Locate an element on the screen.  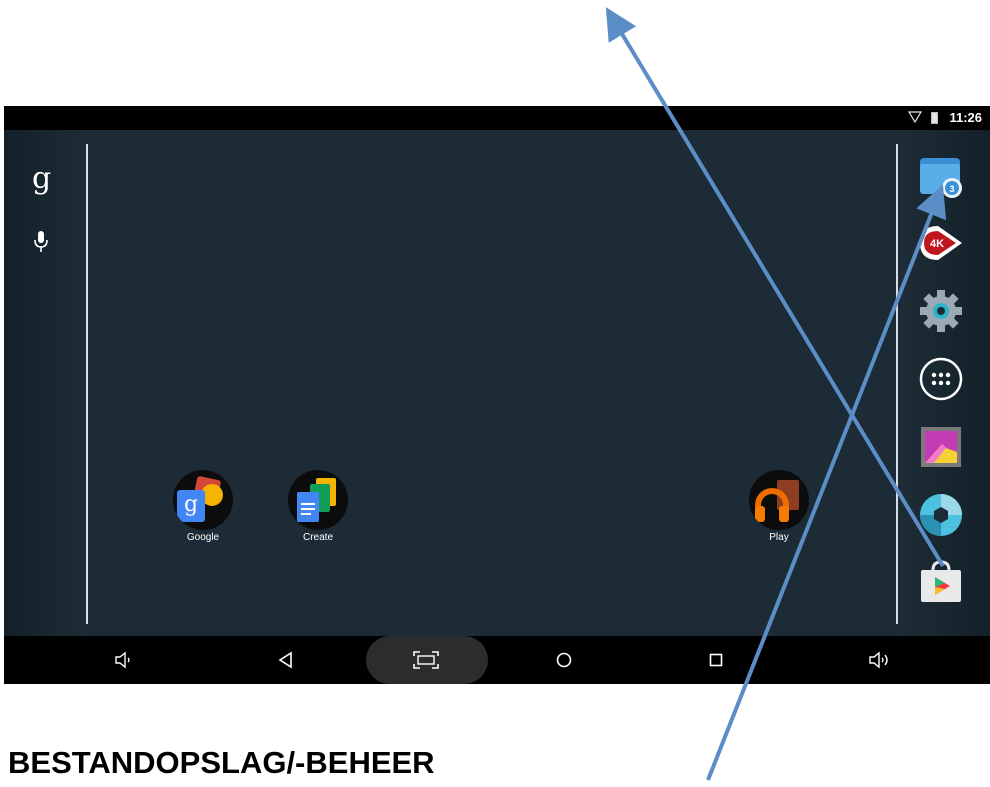
status-time: 11:26 is located at coordinates (965, 117).